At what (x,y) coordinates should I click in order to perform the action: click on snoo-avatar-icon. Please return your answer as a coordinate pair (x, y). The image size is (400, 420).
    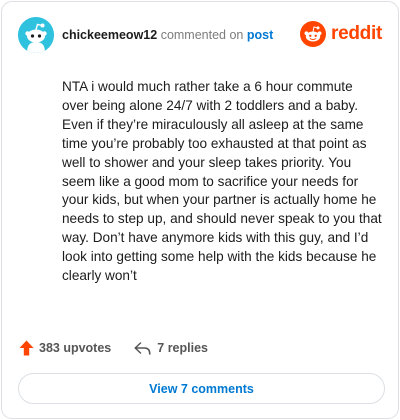
    Looking at the image, I should click on (36, 35).